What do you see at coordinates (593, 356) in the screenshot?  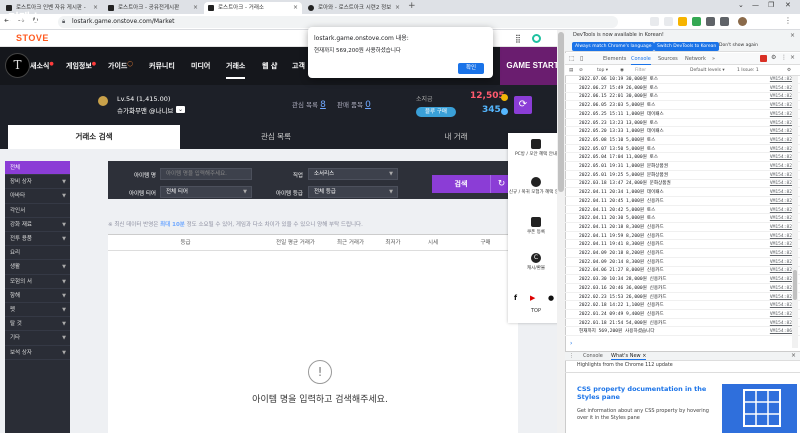 I see `drawer-tab-console: Console` at bounding box center [593, 356].